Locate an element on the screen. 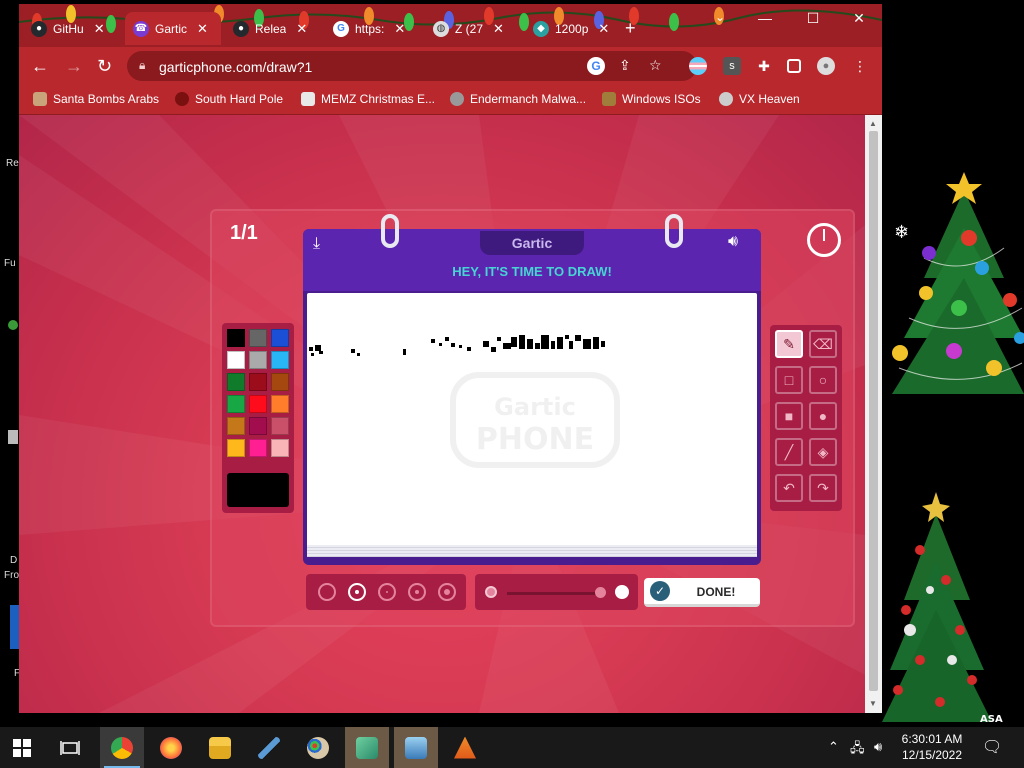 This screenshot has height=768, width=1024. bookmark-item: South Hard Pole is located at coordinates (229, 99).